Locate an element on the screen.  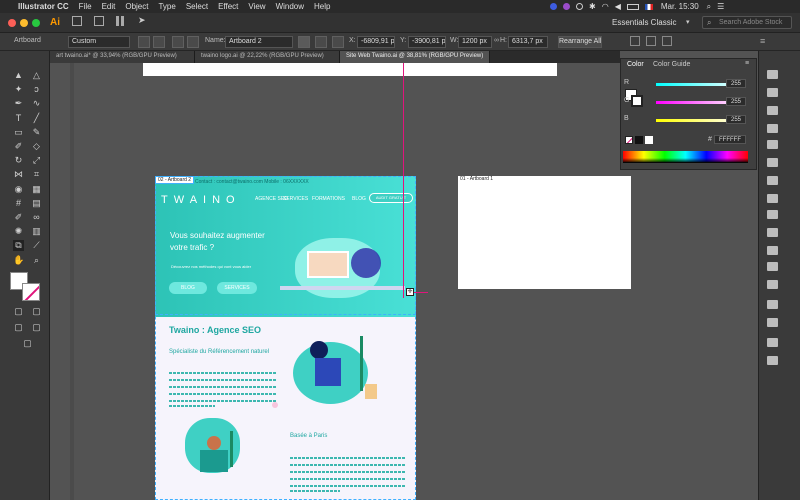
clock-status-icon is located at coordinates (579, 6).